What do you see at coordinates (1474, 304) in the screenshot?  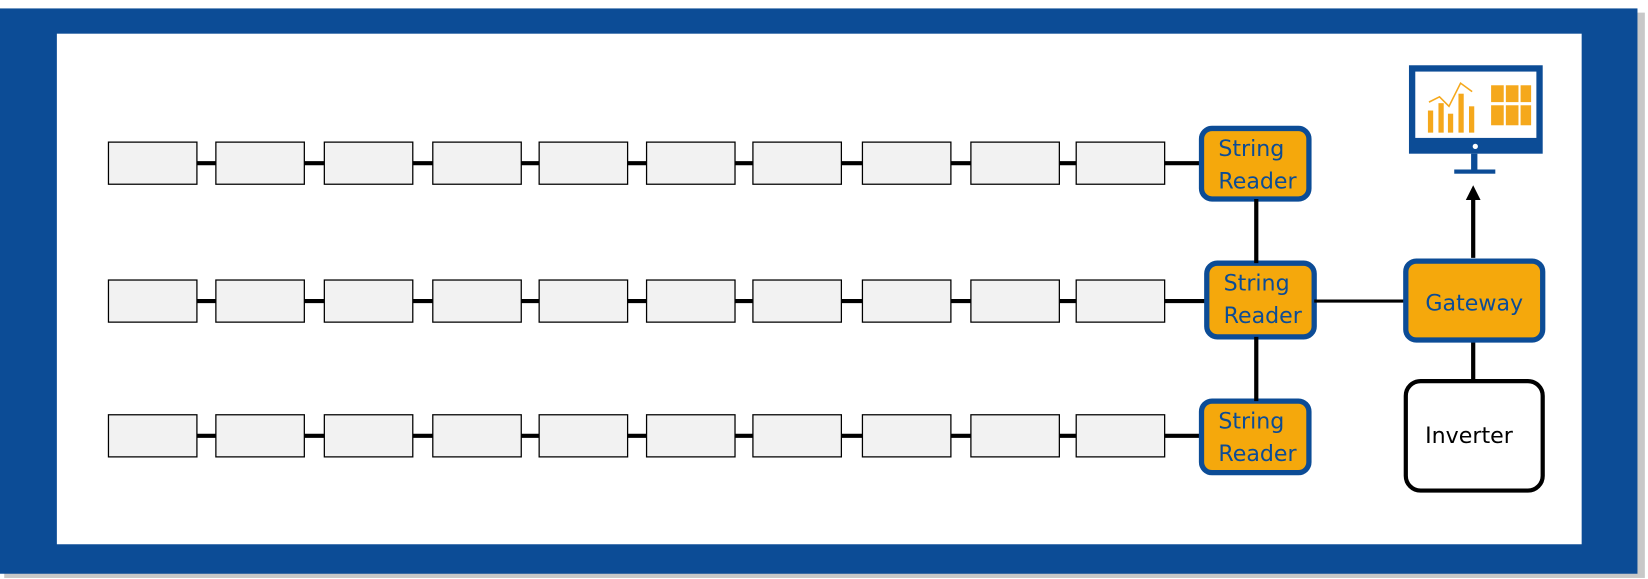 I see `gateway-label: Gateway` at bounding box center [1474, 304].